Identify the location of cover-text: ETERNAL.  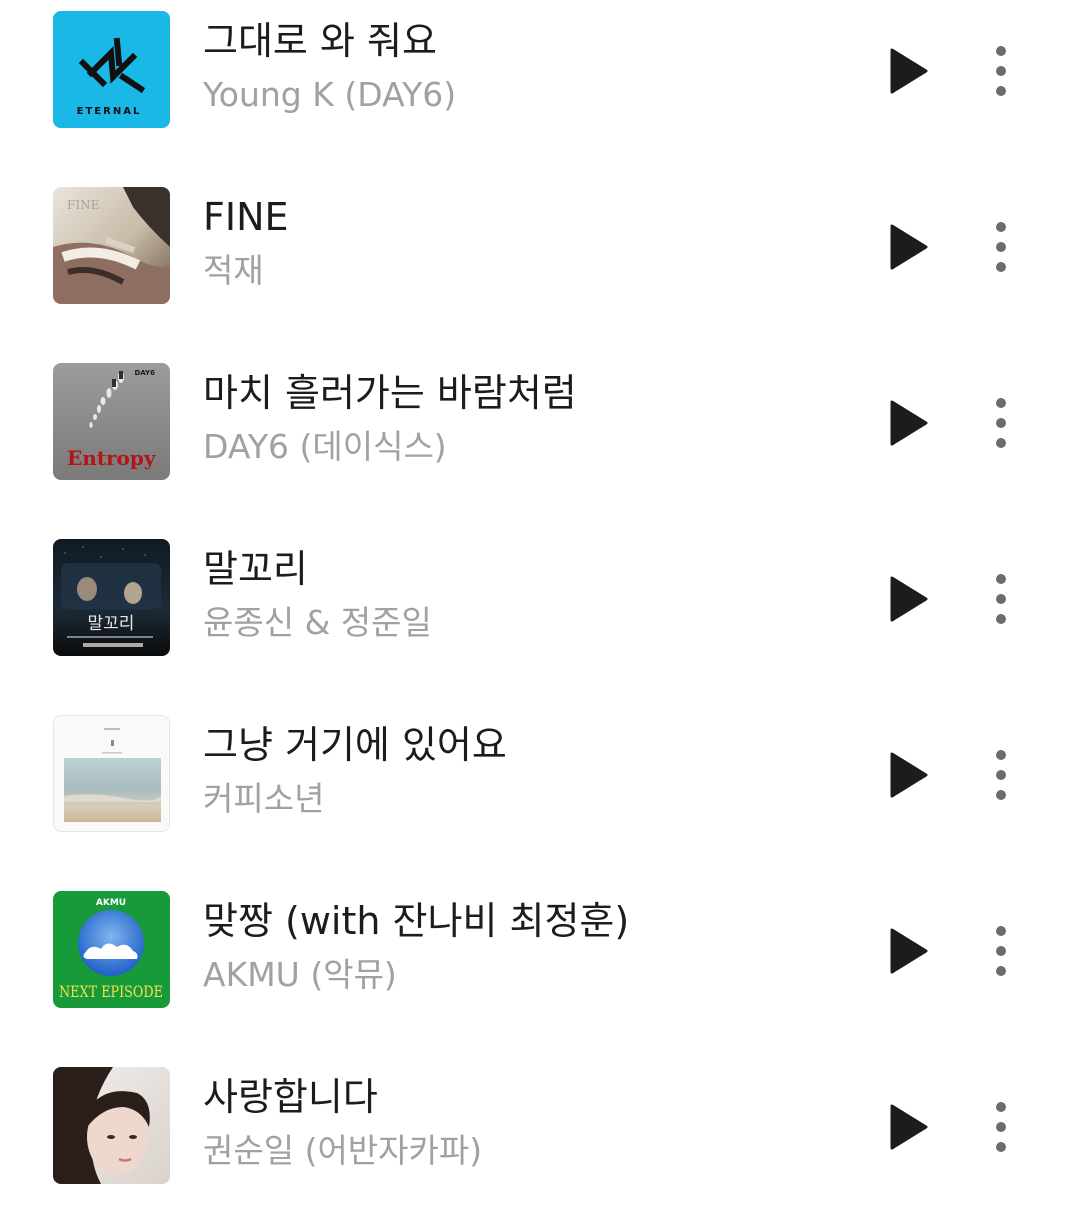
(109, 111).